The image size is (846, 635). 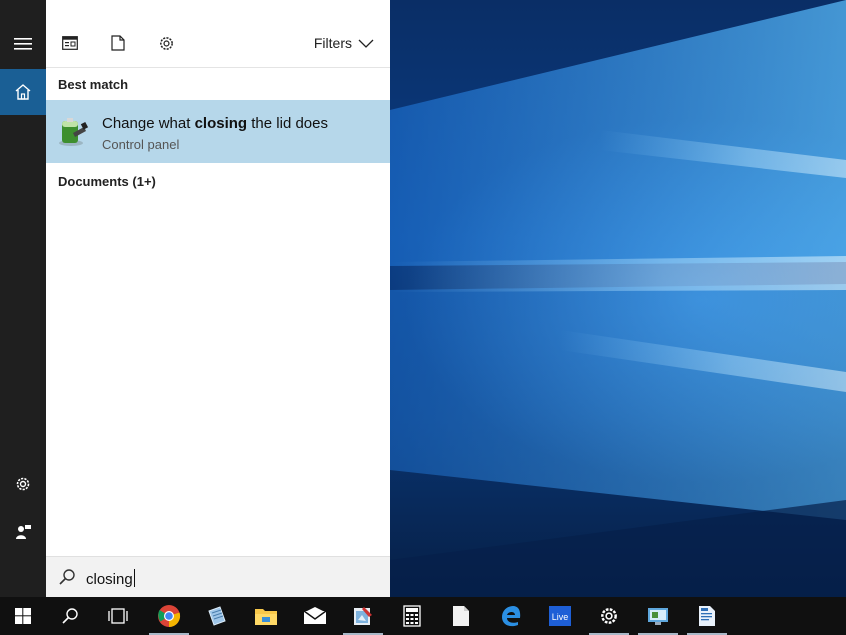 What do you see at coordinates (23, 616) in the screenshot?
I see `windows-start-icon` at bounding box center [23, 616].